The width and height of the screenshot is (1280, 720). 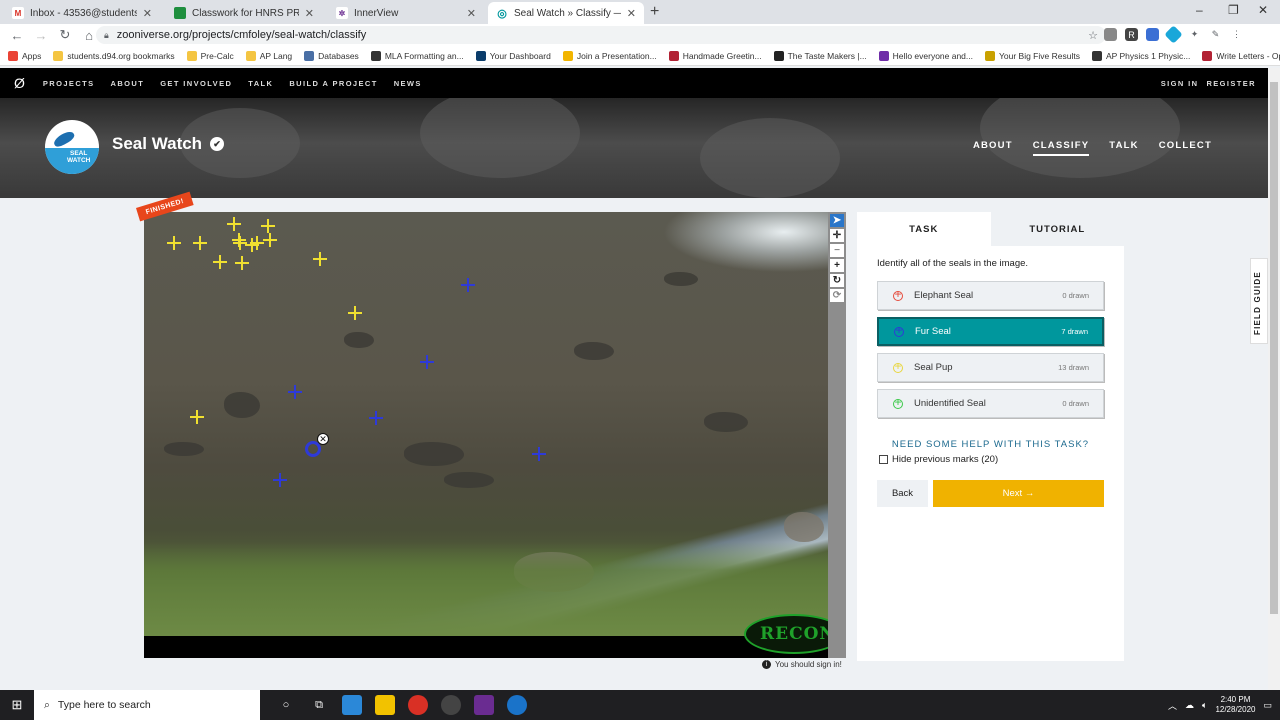 I want to click on new-tab-button: +, so click(x=654, y=12).